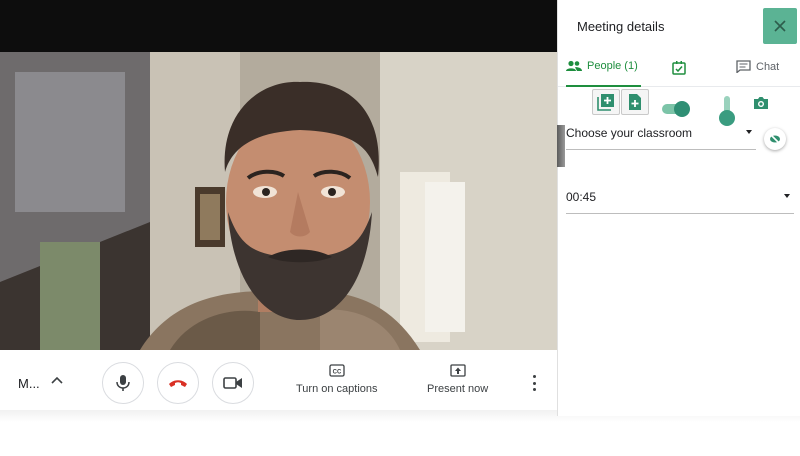 This screenshot has height=456, width=800. I want to click on chat-icon, so click(743, 66).